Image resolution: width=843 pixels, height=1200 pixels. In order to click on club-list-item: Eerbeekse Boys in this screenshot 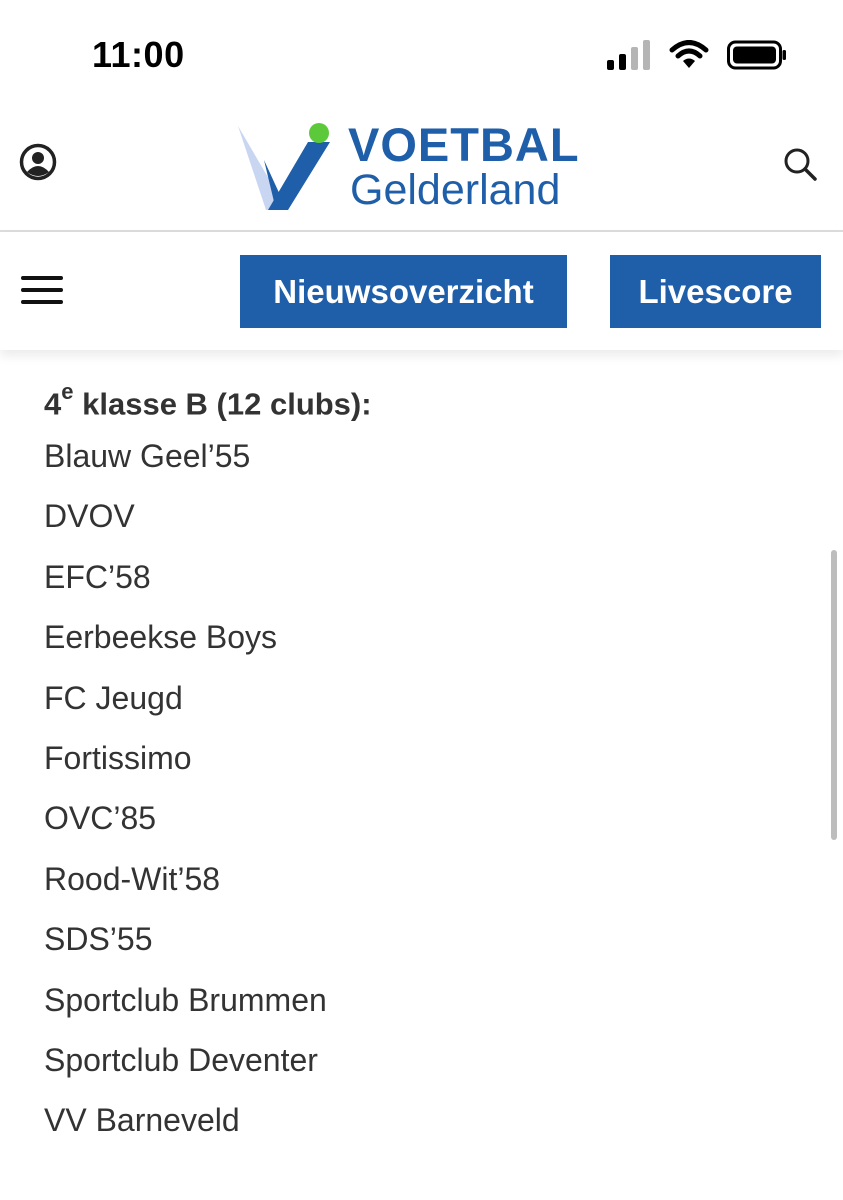, I will do `click(161, 637)`.